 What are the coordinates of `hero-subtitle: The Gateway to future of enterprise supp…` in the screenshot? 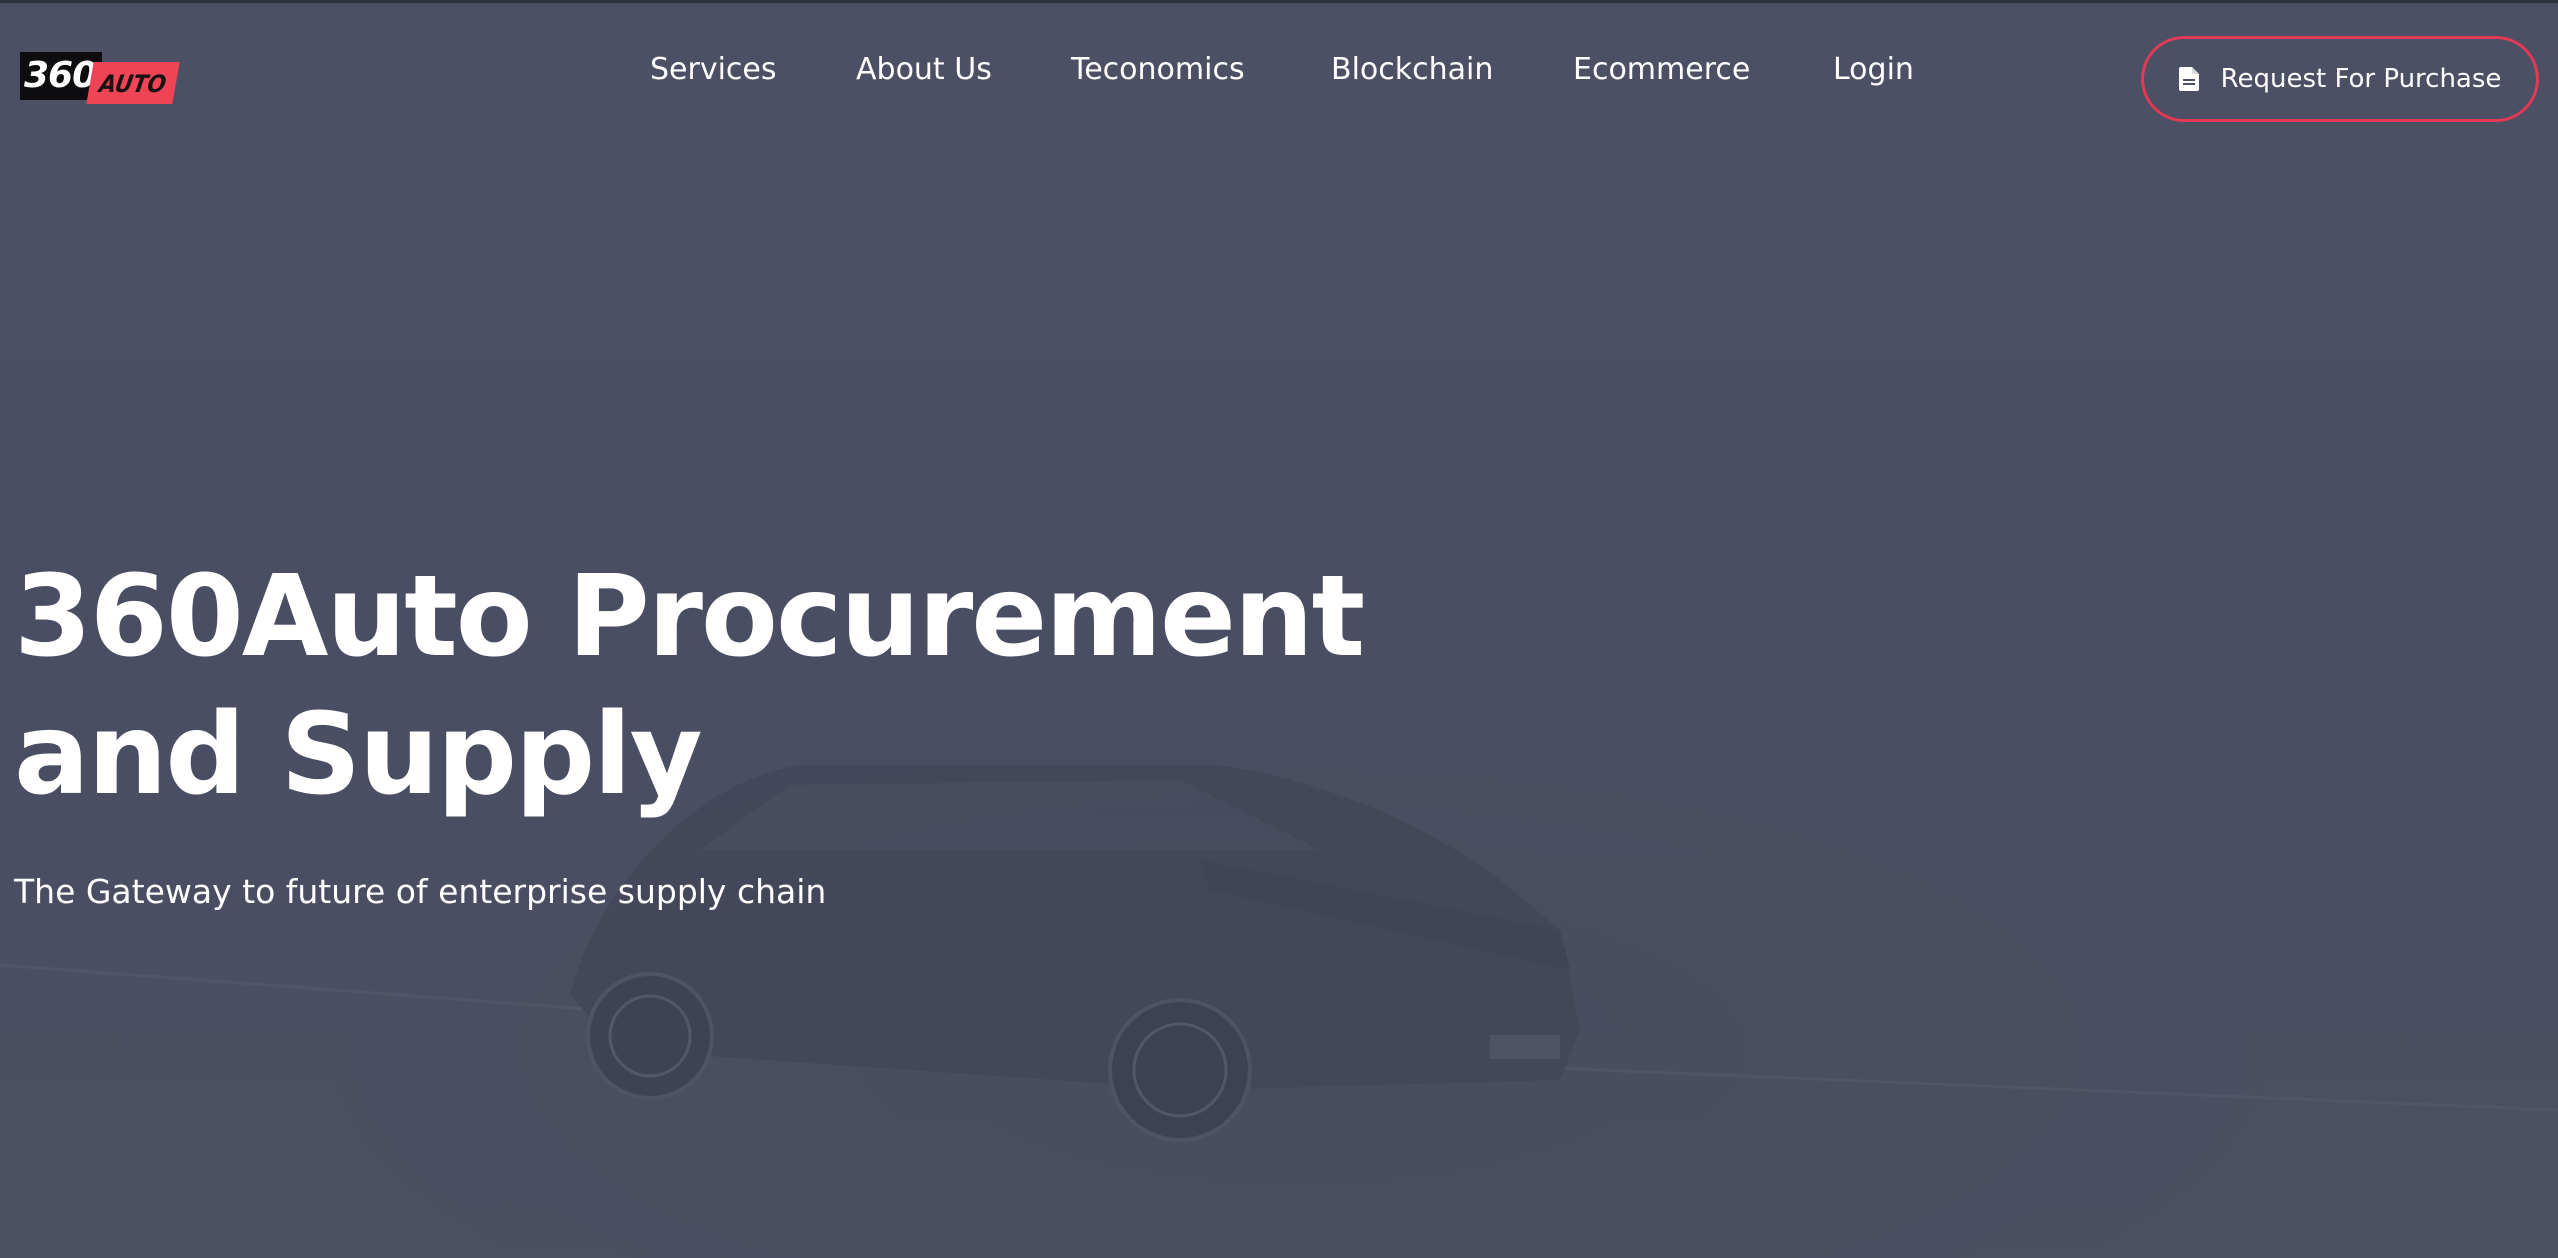 It's located at (420, 891).